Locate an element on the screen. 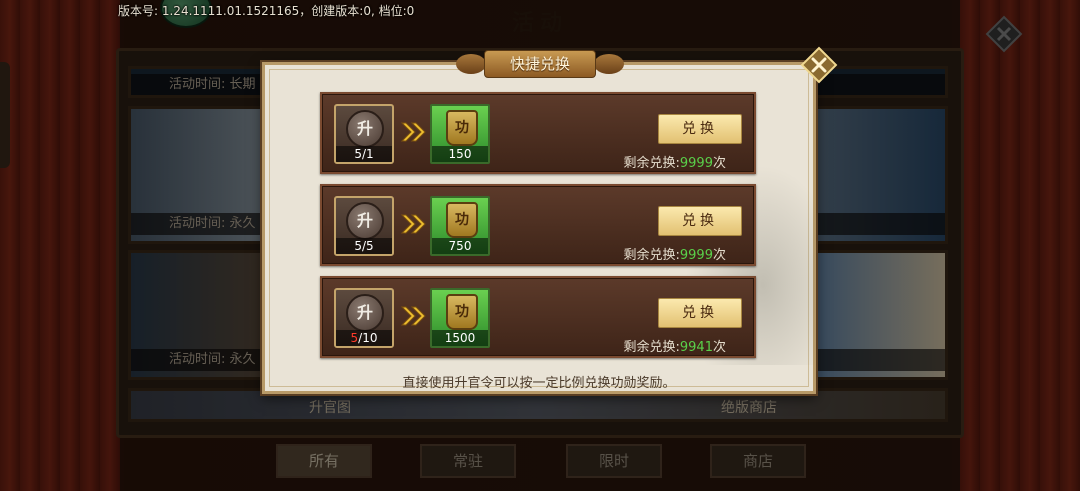 The image size is (1080, 491). exchange-row: 升 5/10 功 1500 兑换 剩余兑换:9941次 is located at coordinates (538, 317).